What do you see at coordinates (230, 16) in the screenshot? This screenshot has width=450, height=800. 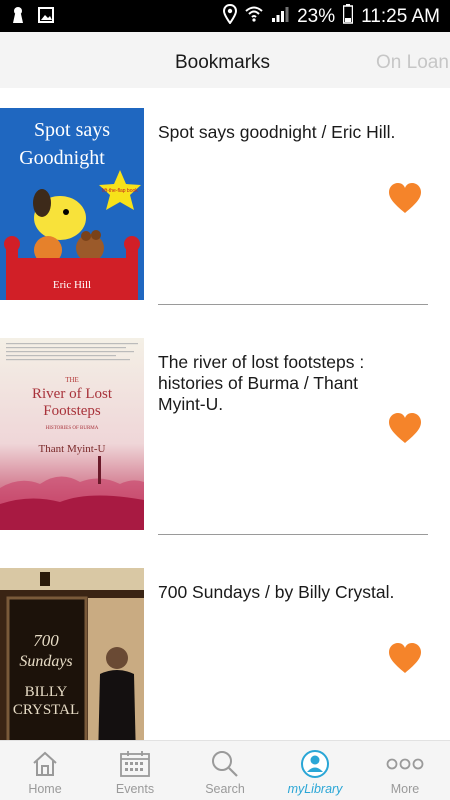 I see `location-icon` at bounding box center [230, 16].